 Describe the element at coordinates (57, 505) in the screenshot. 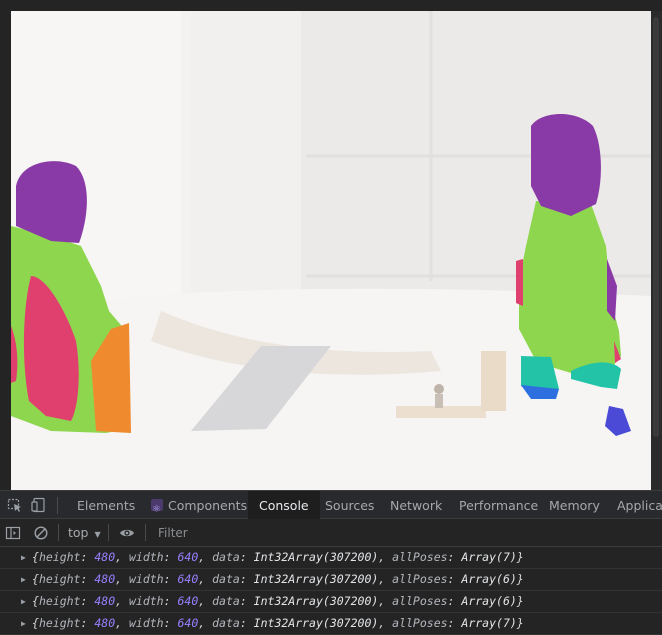

I see `tab-separator` at that location.